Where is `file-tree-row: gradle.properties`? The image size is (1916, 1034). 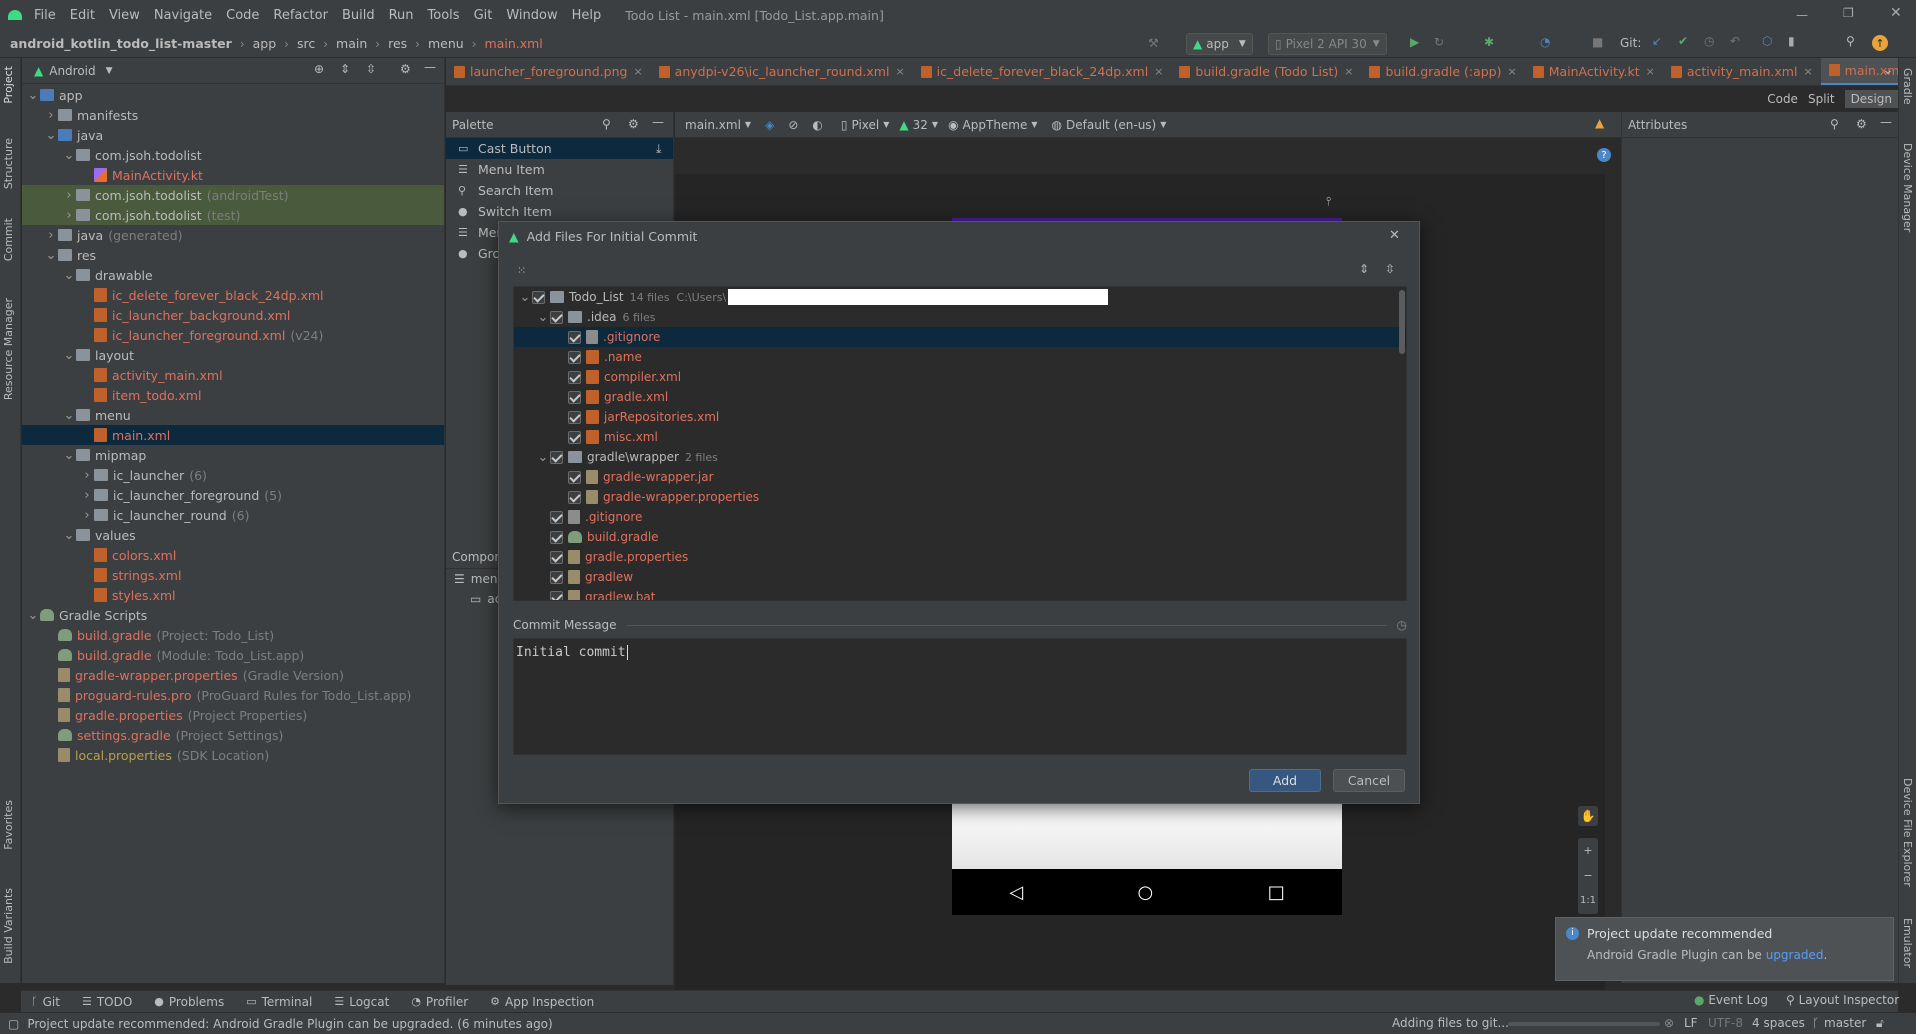 file-tree-row: gradle.properties is located at coordinates (960, 557).